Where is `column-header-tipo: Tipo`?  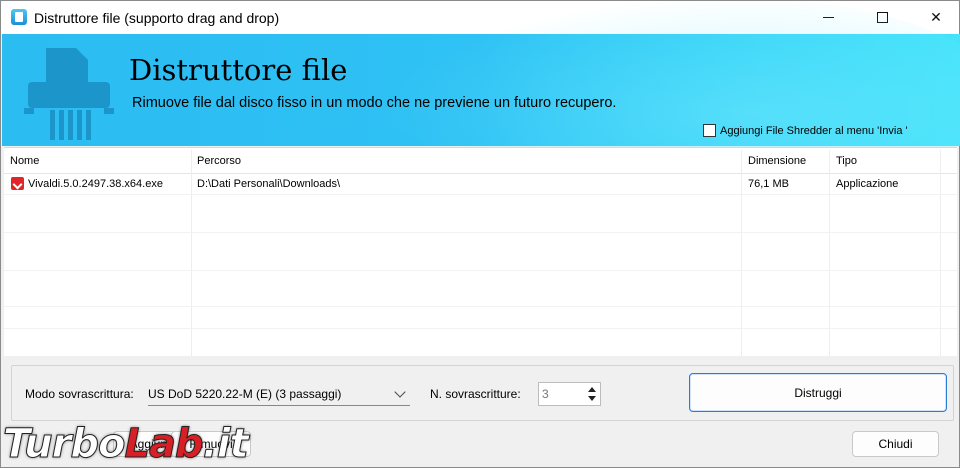
column-header-tipo: Tipo is located at coordinates (885, 161).